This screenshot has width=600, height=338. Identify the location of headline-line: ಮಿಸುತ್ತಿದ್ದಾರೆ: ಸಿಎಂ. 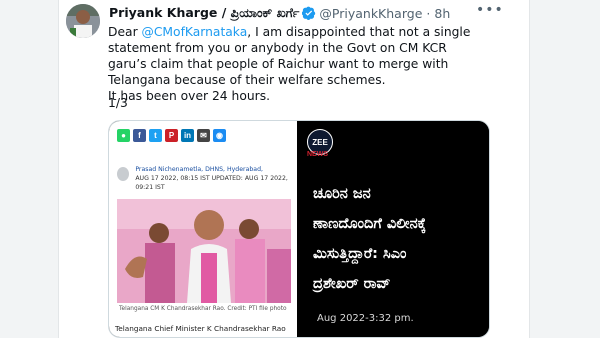
(360, 254).